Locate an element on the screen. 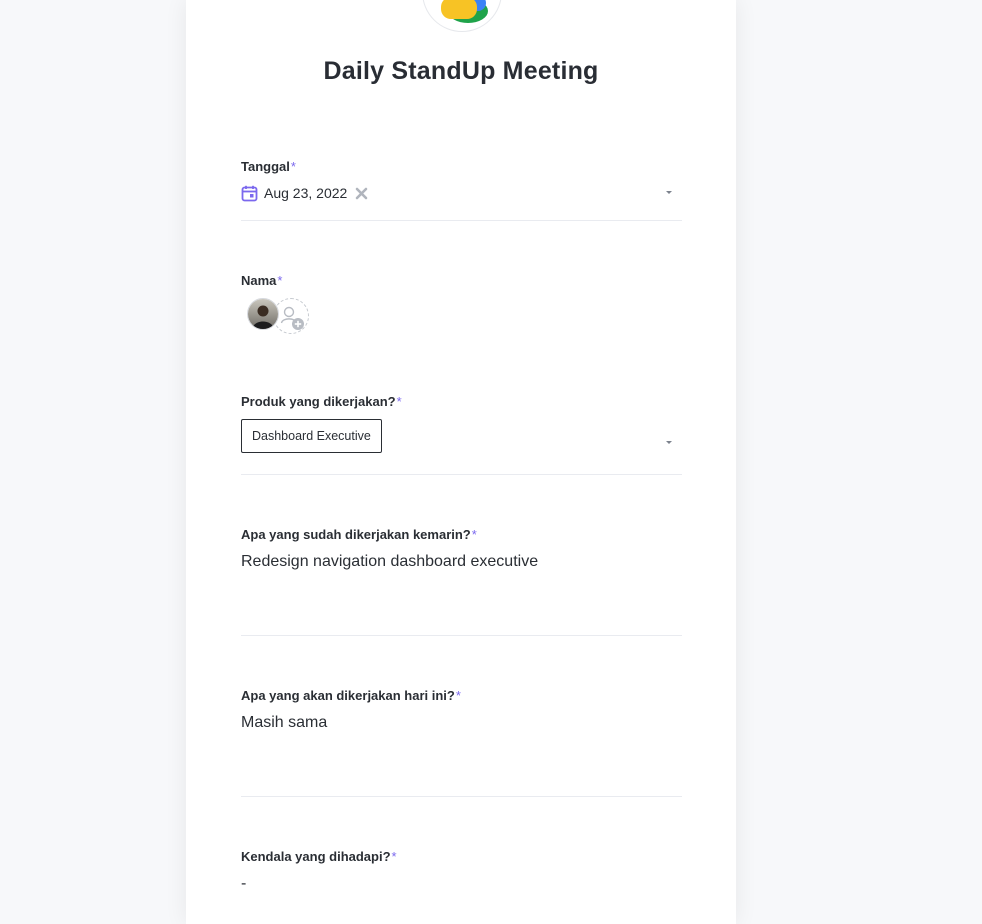  form-logo is located at coordinates (462, 16).